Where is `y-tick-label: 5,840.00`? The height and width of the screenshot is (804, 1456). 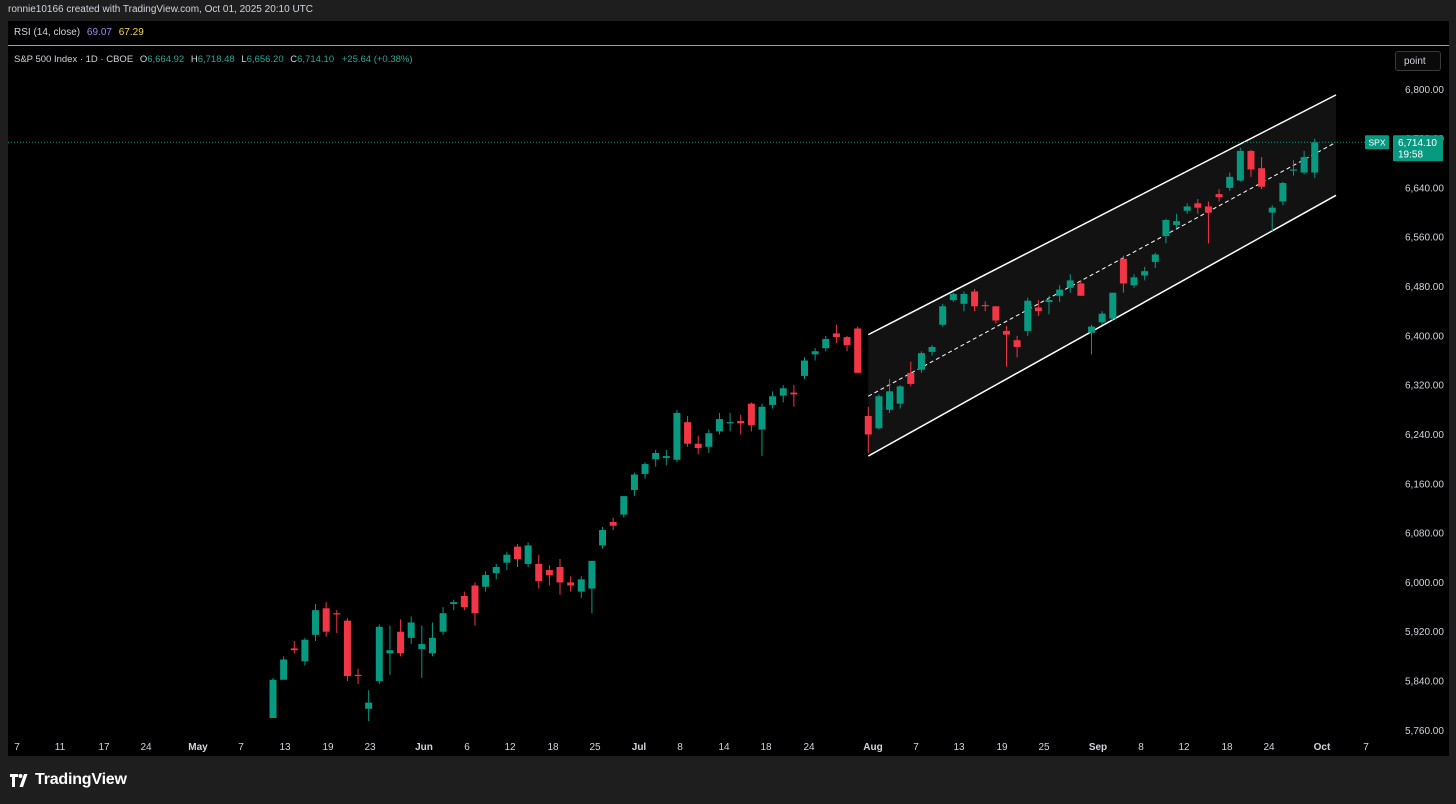 y-tick-label: 5,840.00 is located at coordinates (1424, 682).